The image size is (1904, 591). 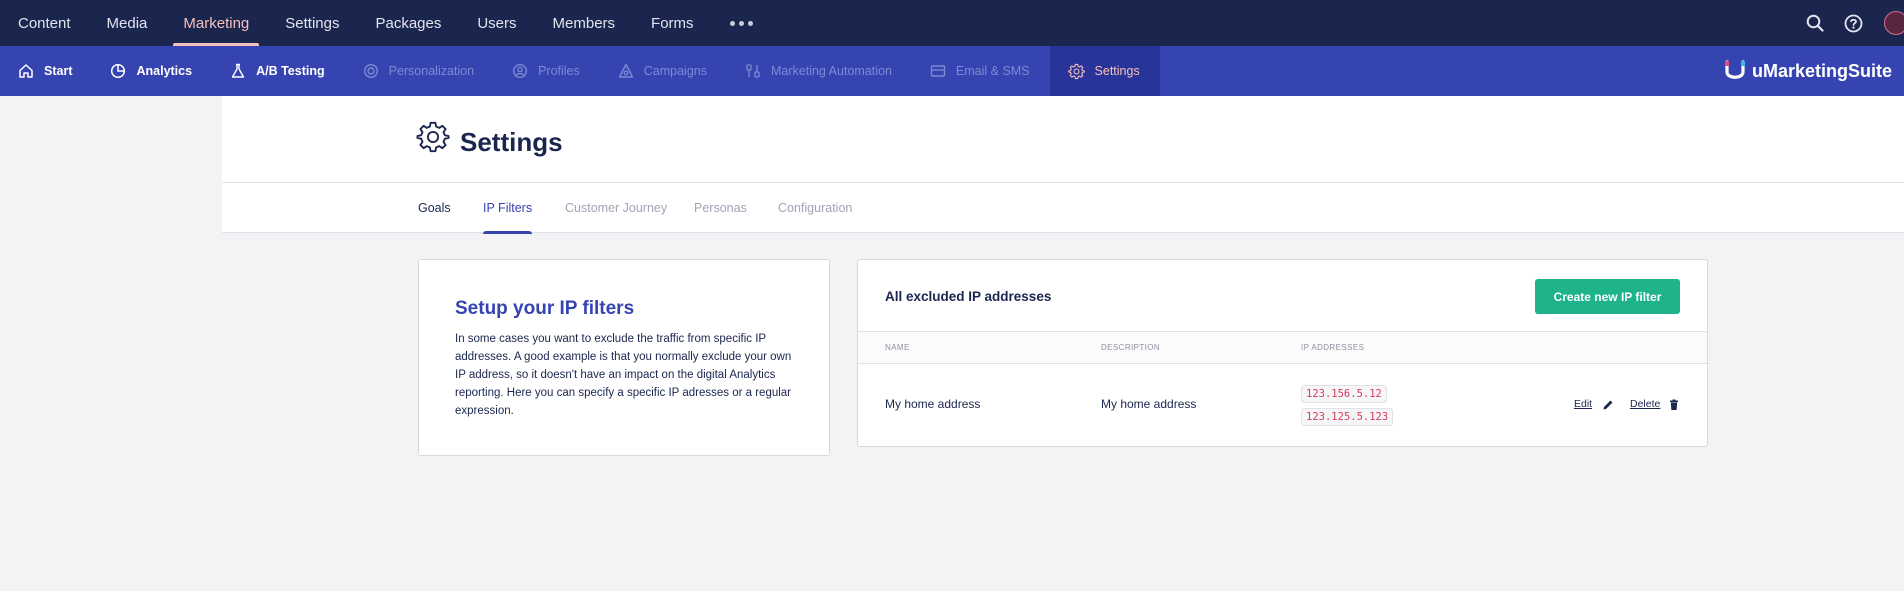 I want to click on sub-nav-marketing-automation: Marketing Automation, so click(x=819, y=71).